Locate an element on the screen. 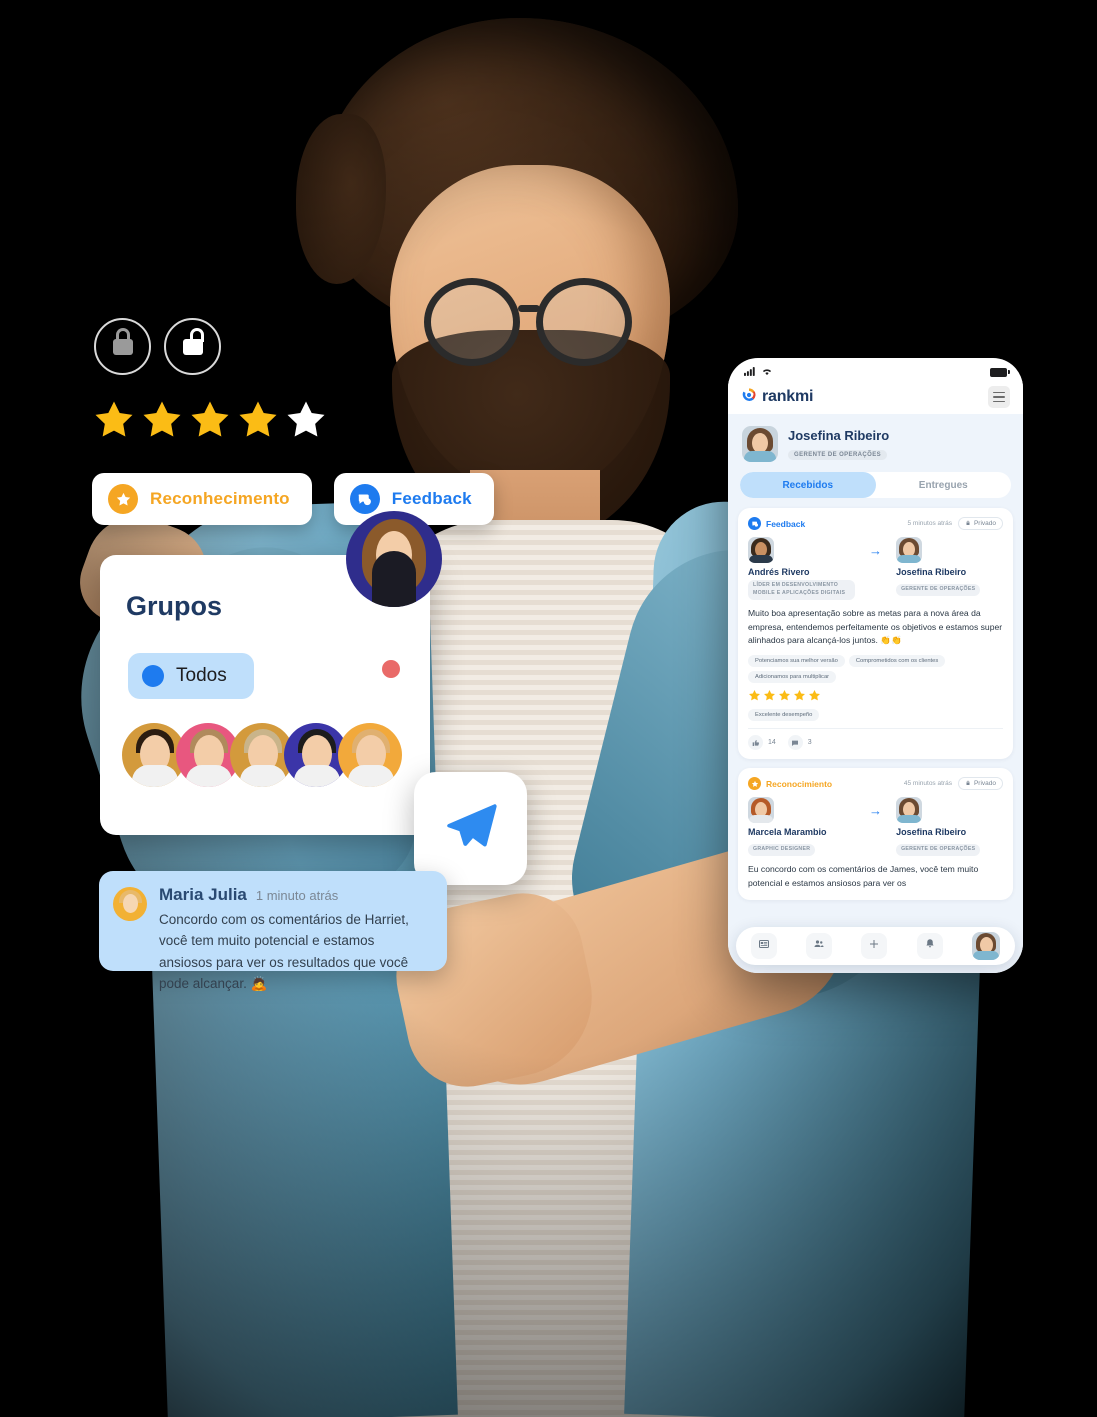 Image resolution: width=1097 pixels, height=1417 pixels. hero-star-rating is located at coordinates (210, 420).